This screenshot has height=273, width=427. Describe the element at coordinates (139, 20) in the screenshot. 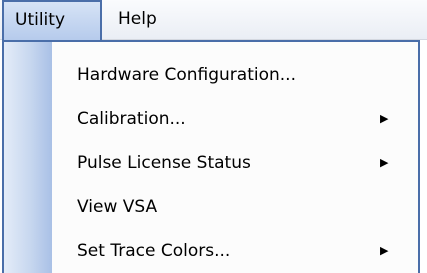

I see `menu-help: Help` at that location.